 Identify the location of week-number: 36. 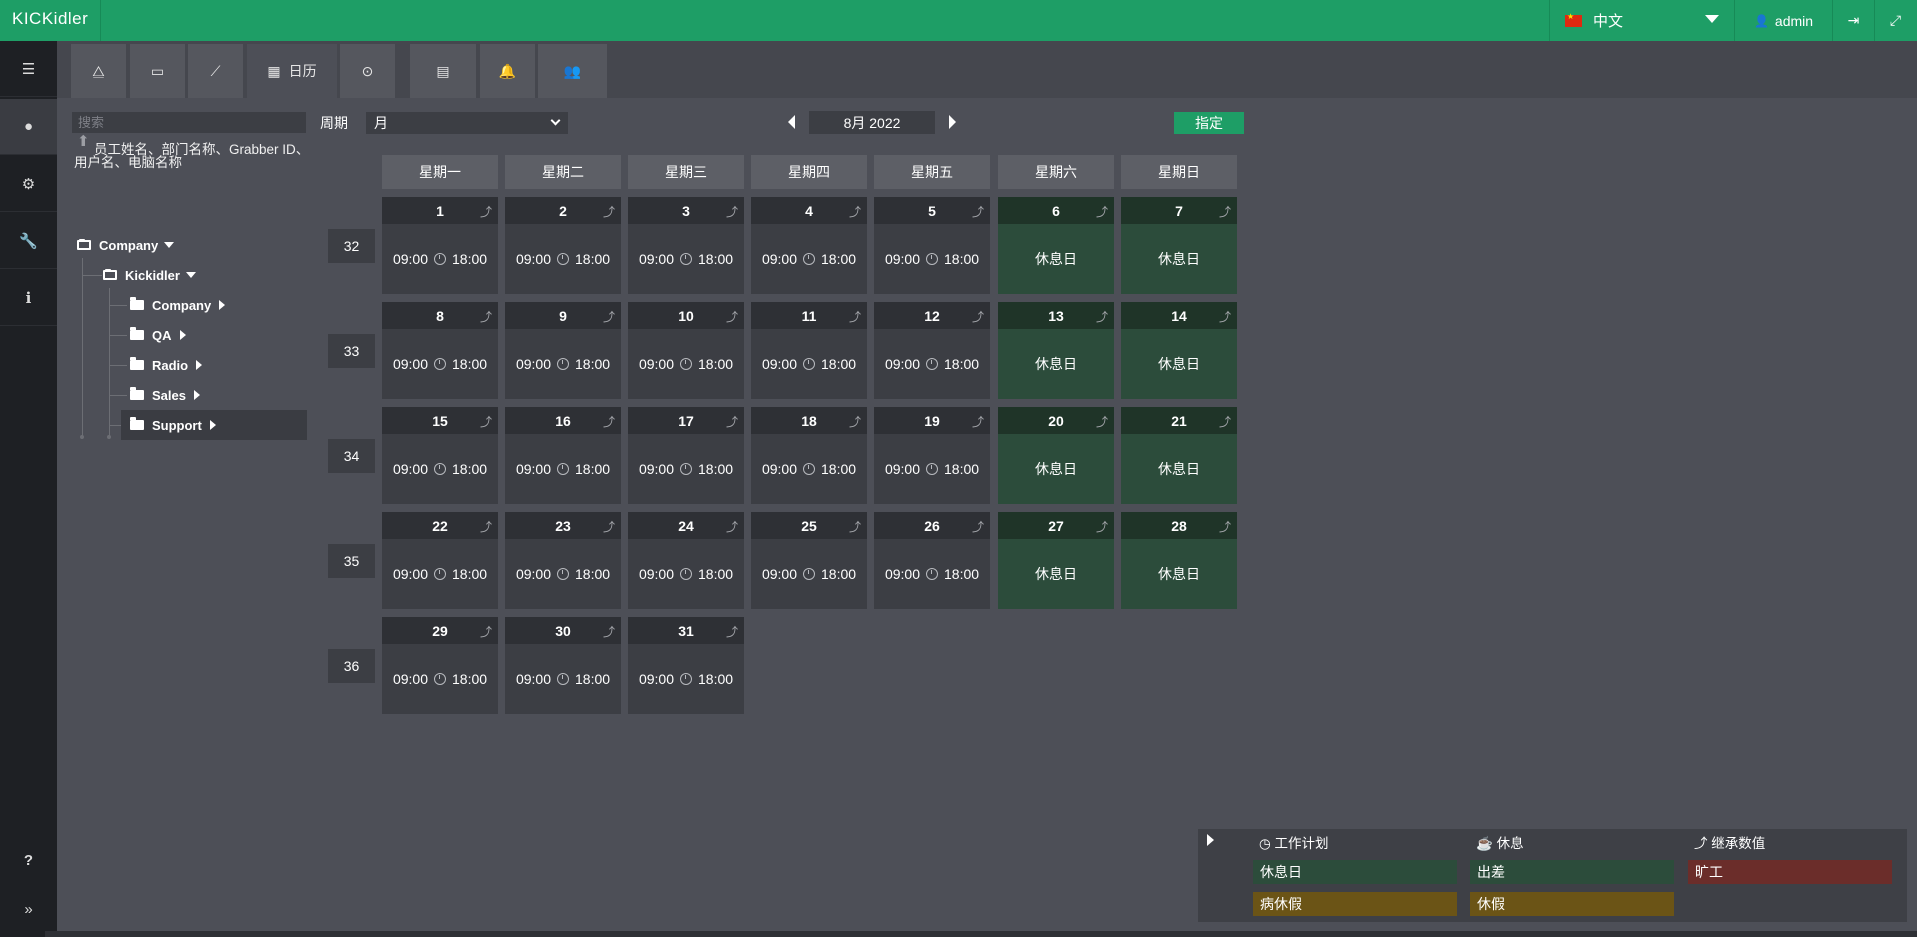
(351, 666).